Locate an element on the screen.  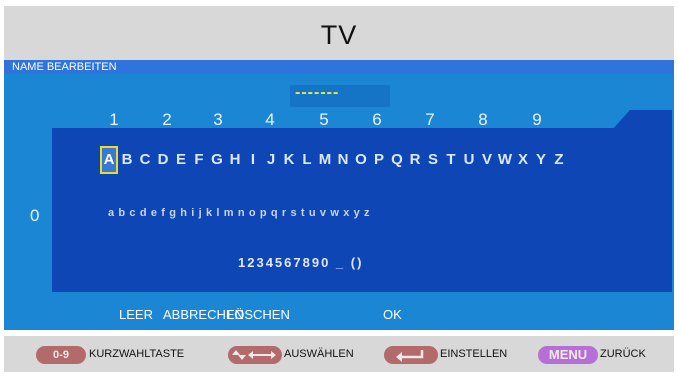
ok-button: OK is located at coordinates (392, 314).